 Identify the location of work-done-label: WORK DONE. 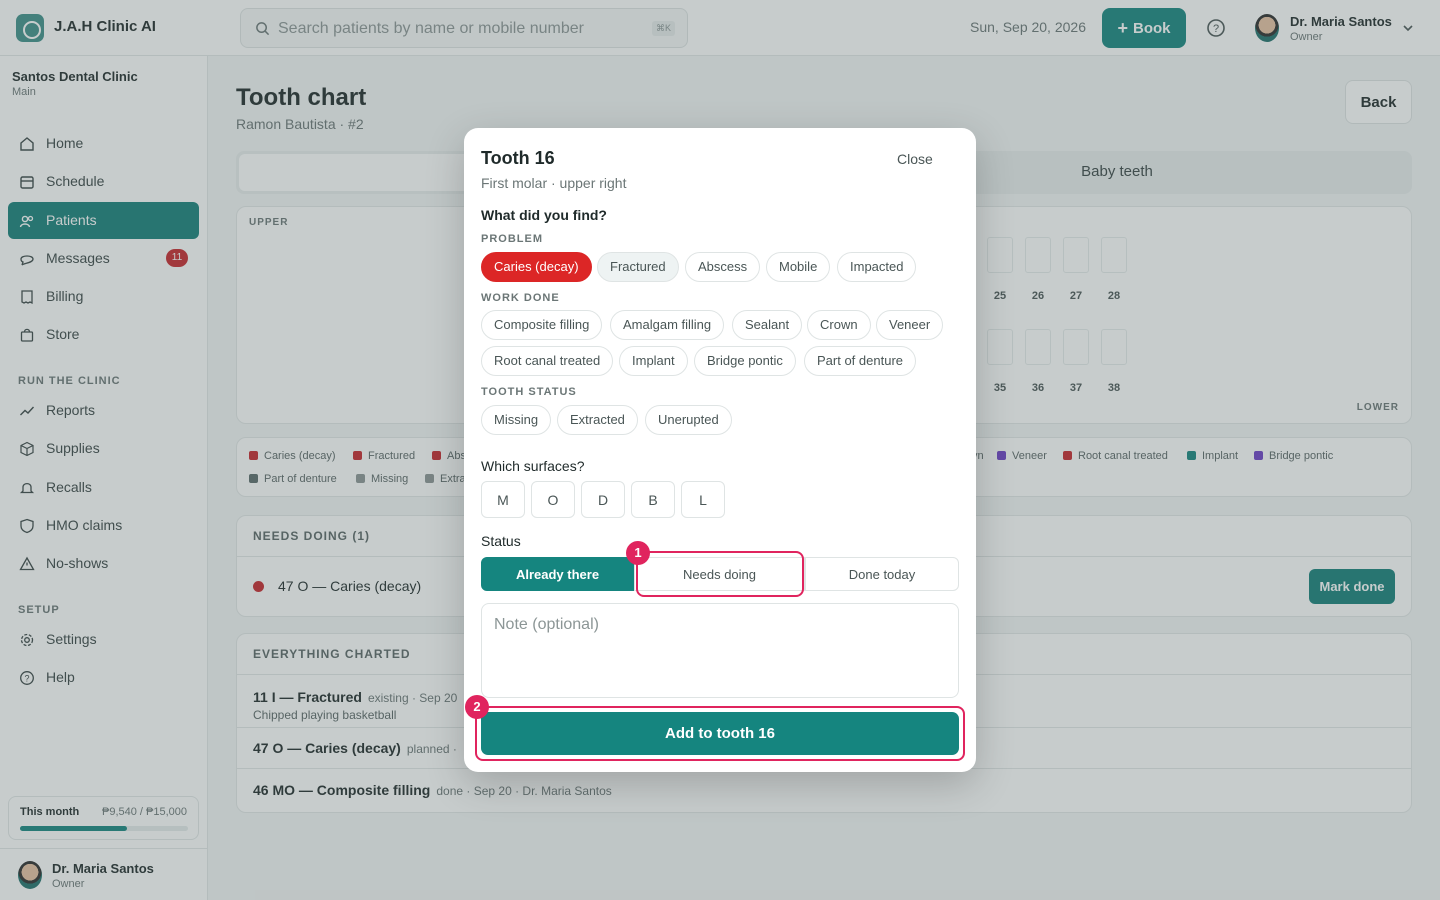
(520, 298).